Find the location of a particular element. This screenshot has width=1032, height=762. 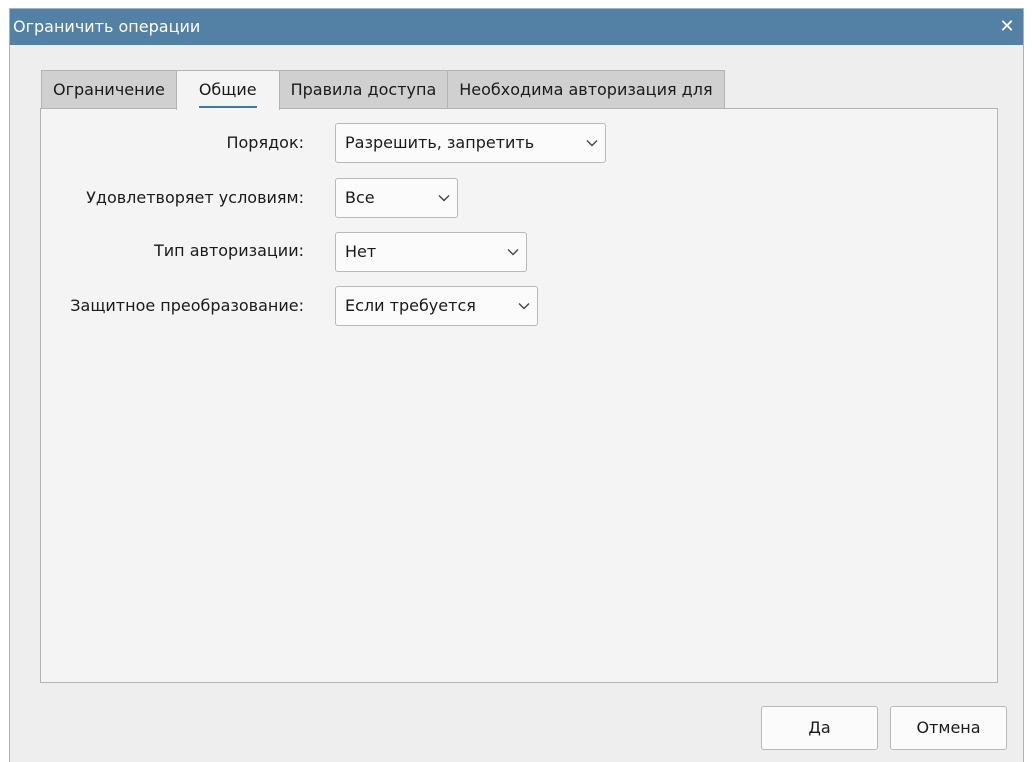

encryption-select-value: Если требуется is located at coordinates (410, 305).